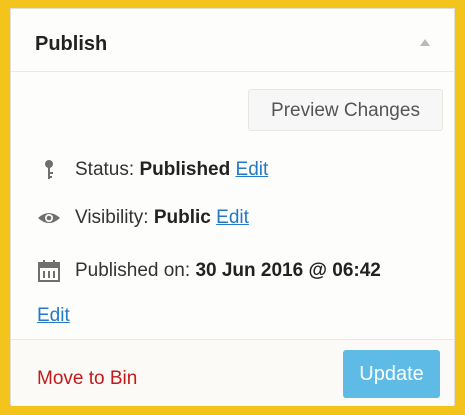 Image resolution: width=465 pixels, height=415 pixels. Describe the element at coordinates (105, 169) in the screenshot. I see `status-label: Status:` at that location.